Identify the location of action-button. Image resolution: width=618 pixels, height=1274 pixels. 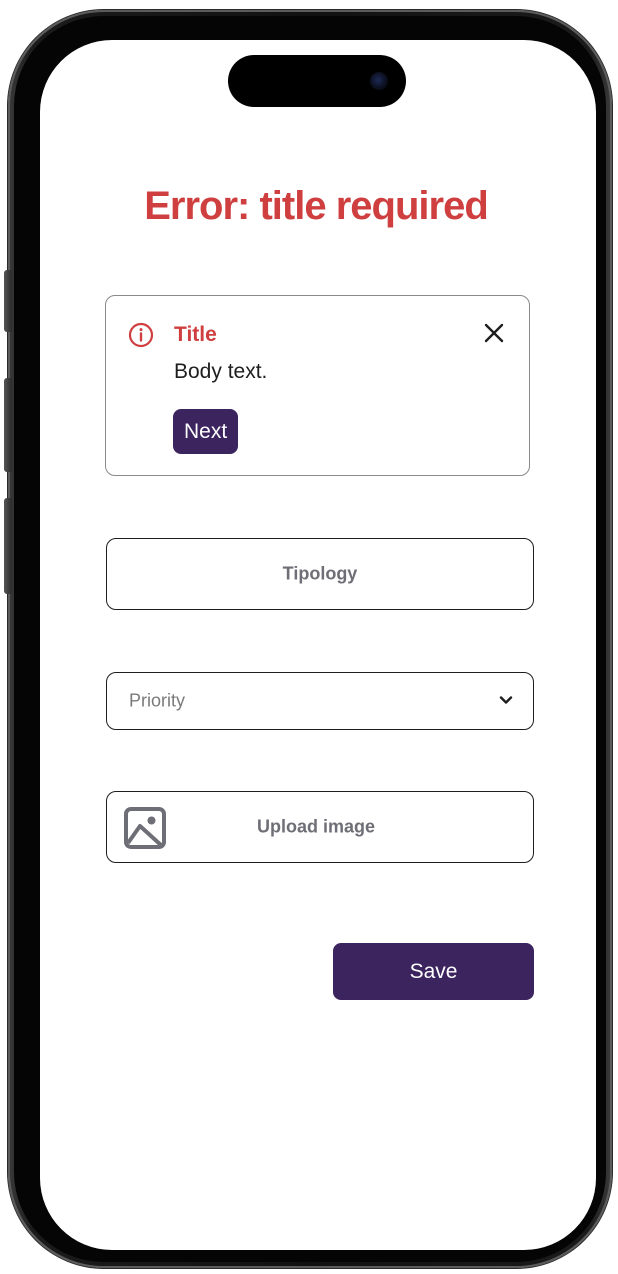
(8, 301).